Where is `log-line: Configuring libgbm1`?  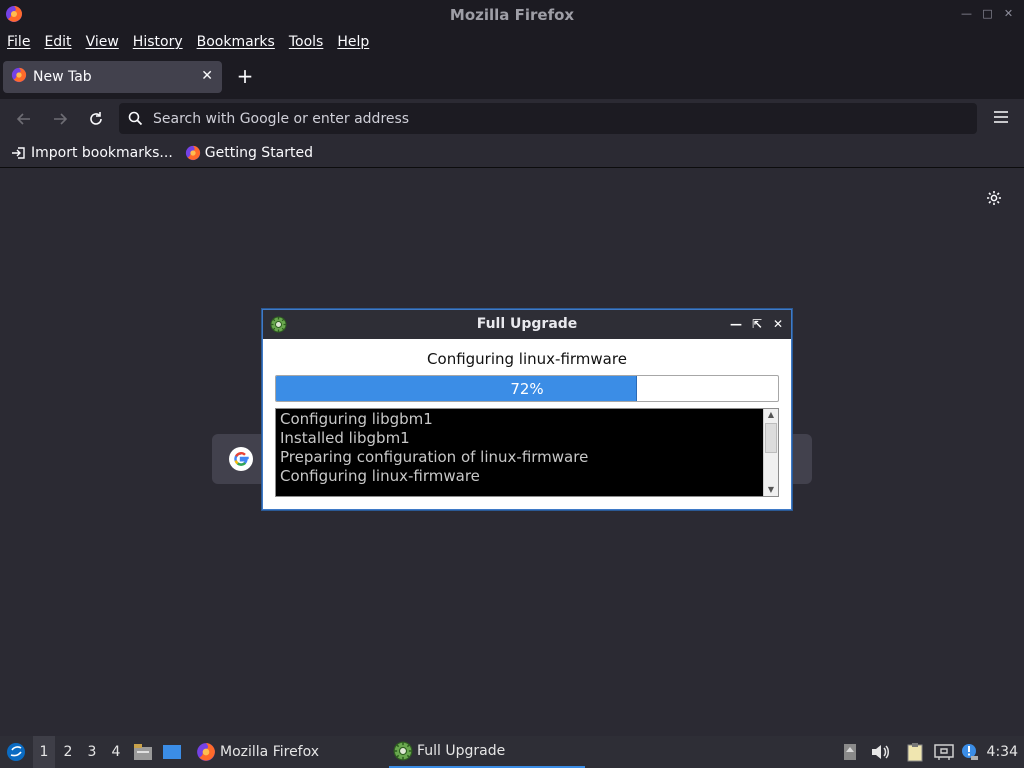 log-line: Configuring libgbm1 is located at coordinates (356, 419).